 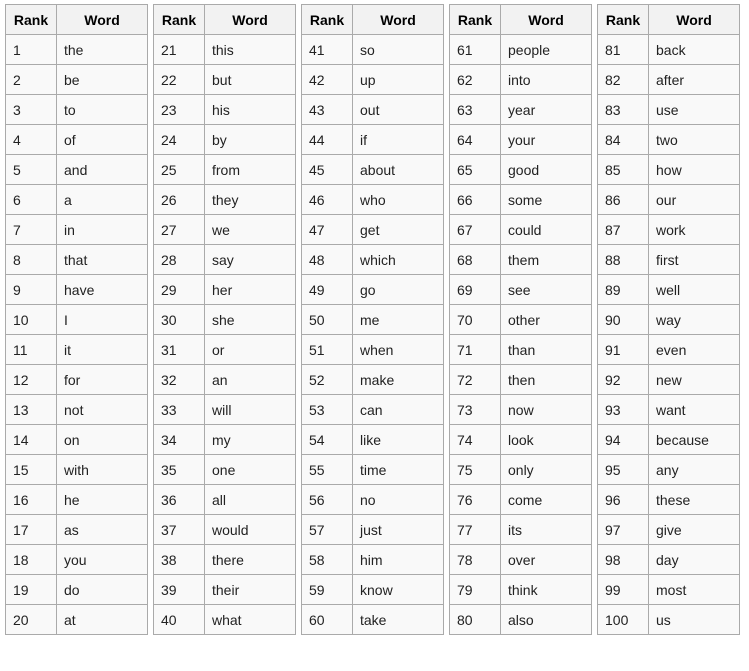 I want to click on rank-cell: 70, so click(x=475, y=319).